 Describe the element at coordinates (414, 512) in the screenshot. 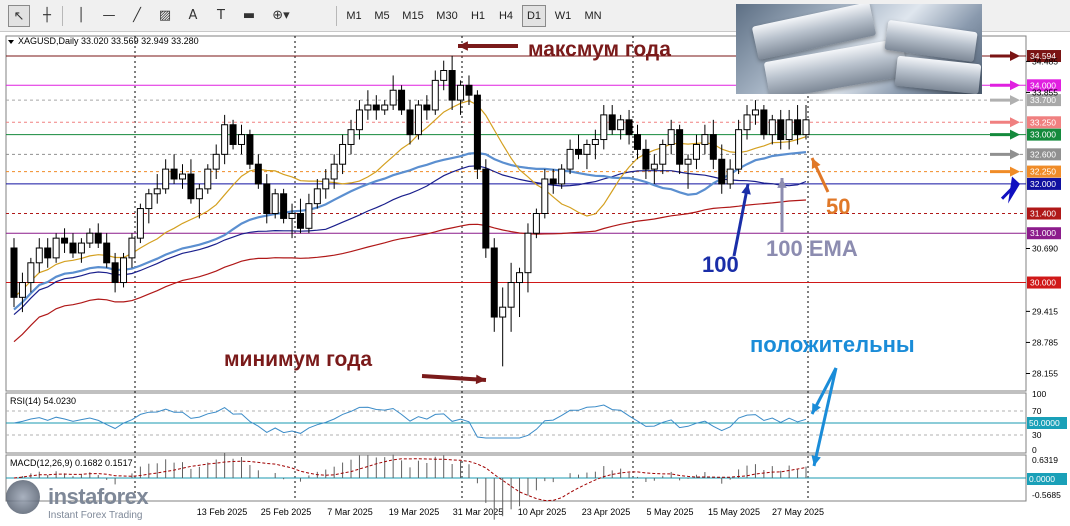

I see `x-tick-label: 19 Mar 2025` at that location.